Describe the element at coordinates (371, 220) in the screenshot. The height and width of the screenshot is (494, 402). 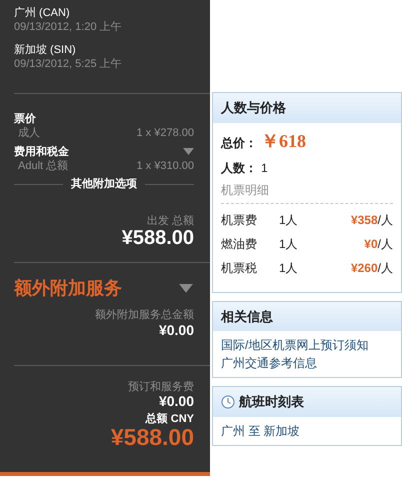
I see `fee-price: ¥358/人` at that location.